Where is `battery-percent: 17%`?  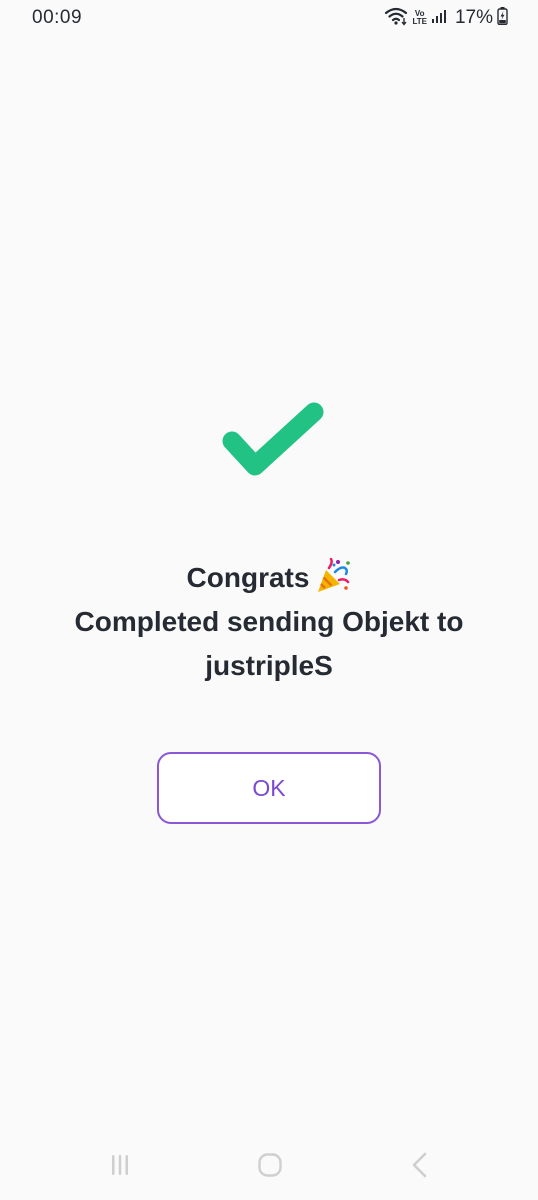 battery-percent: 17% is located at coordinates (473, 17).